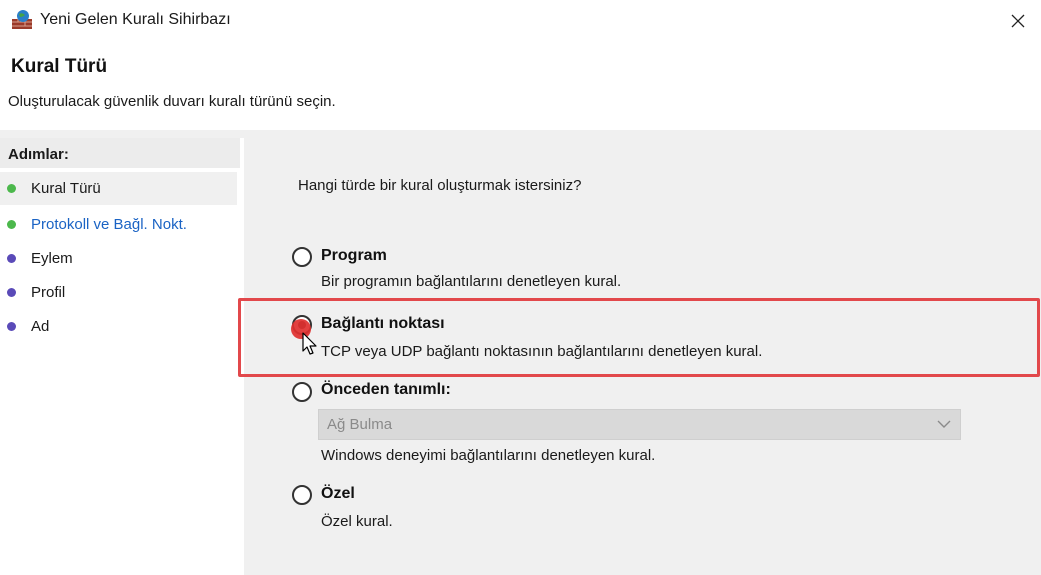 The height and width of the screenshot is (575, 1041). Describe the element at coordinates (118, 188) in the screenshot. I see `step-rule-type: Kural Türü` at that location.